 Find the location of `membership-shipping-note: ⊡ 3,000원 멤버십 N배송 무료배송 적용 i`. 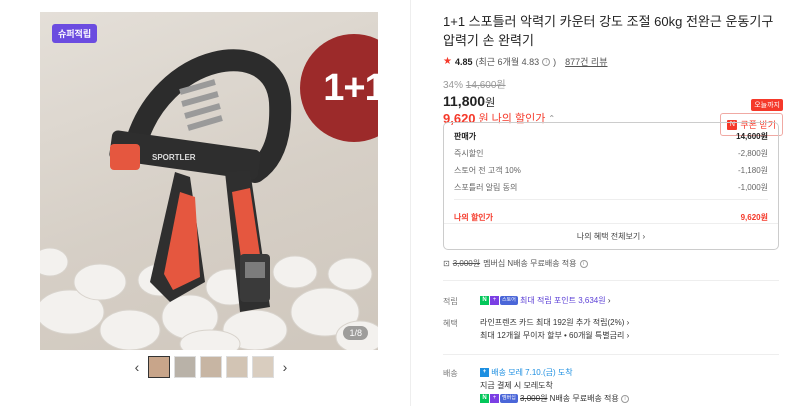

membership-shipping-note: ⊡ 3,000원 멤버십 N배송 무료배송 적용 i is located at coordinates (515, 263).